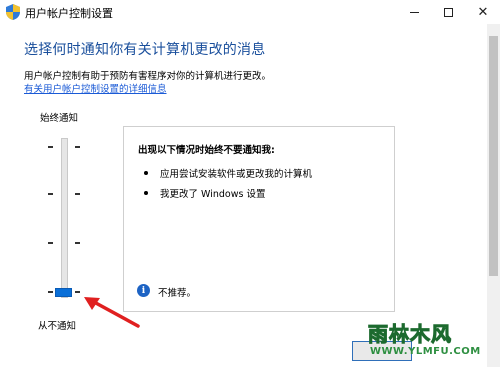 Image resolution: width=500 pixels, height=367 pixels. Describe the element at coordinates (213, 194) in the screenshot. I see `panel-bullet-item: 我更改了 Windows 设置` at that location.